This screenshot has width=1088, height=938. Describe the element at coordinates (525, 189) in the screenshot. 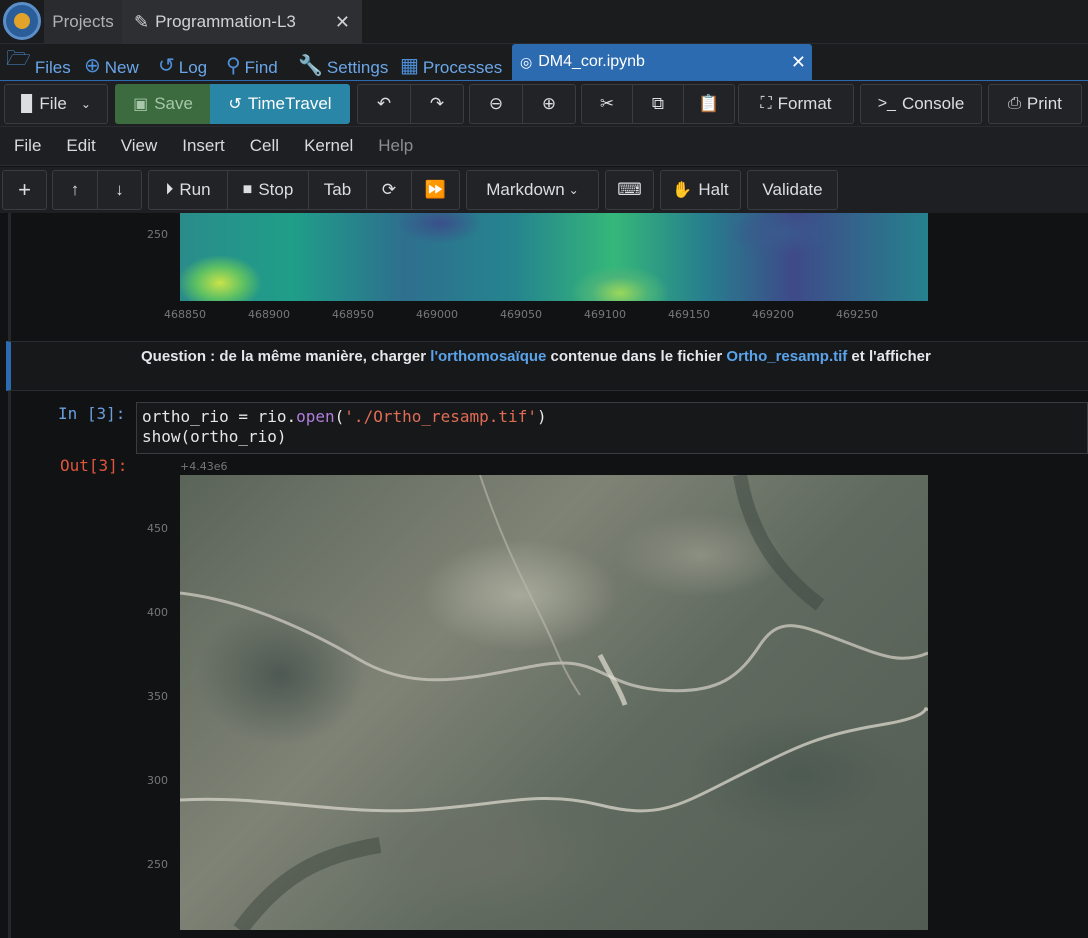

I see `cell-type-value: Markdown` at that location.